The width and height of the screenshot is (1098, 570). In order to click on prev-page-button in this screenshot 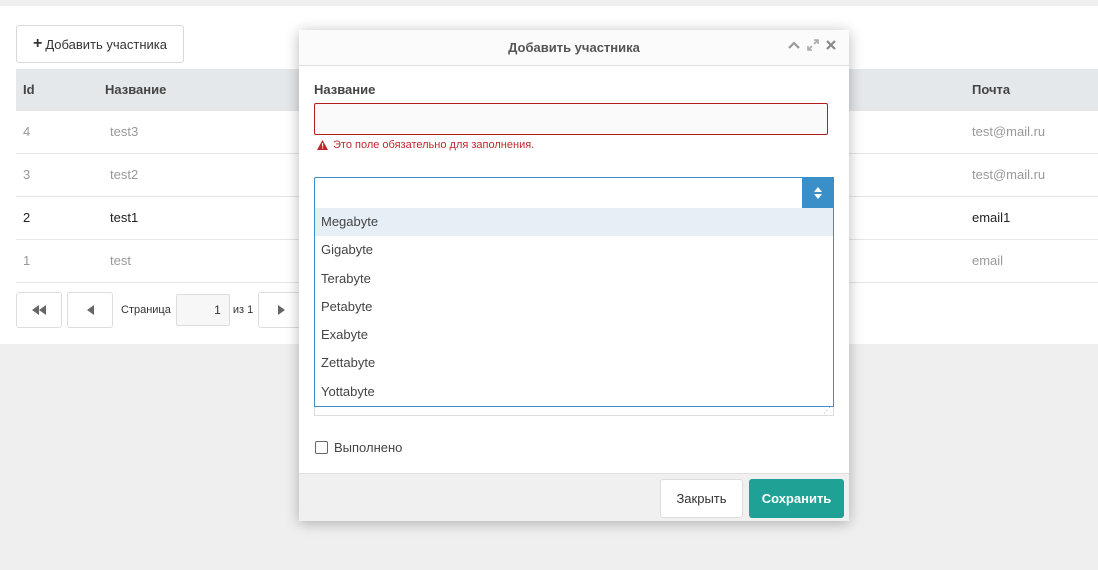, I will do `click(90, 310)`.